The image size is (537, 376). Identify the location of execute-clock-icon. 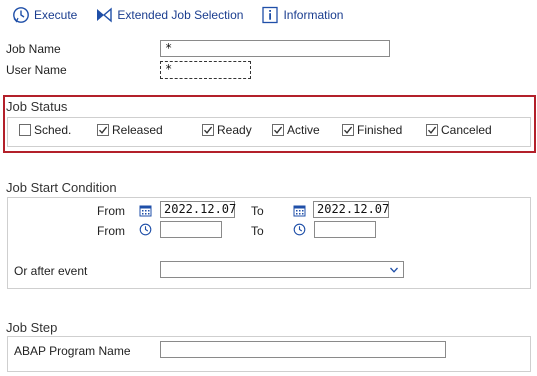
(21, 15).